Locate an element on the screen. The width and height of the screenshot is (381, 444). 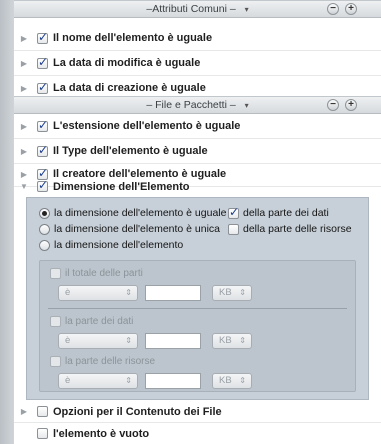
divider is located at coordinates (197, 308).